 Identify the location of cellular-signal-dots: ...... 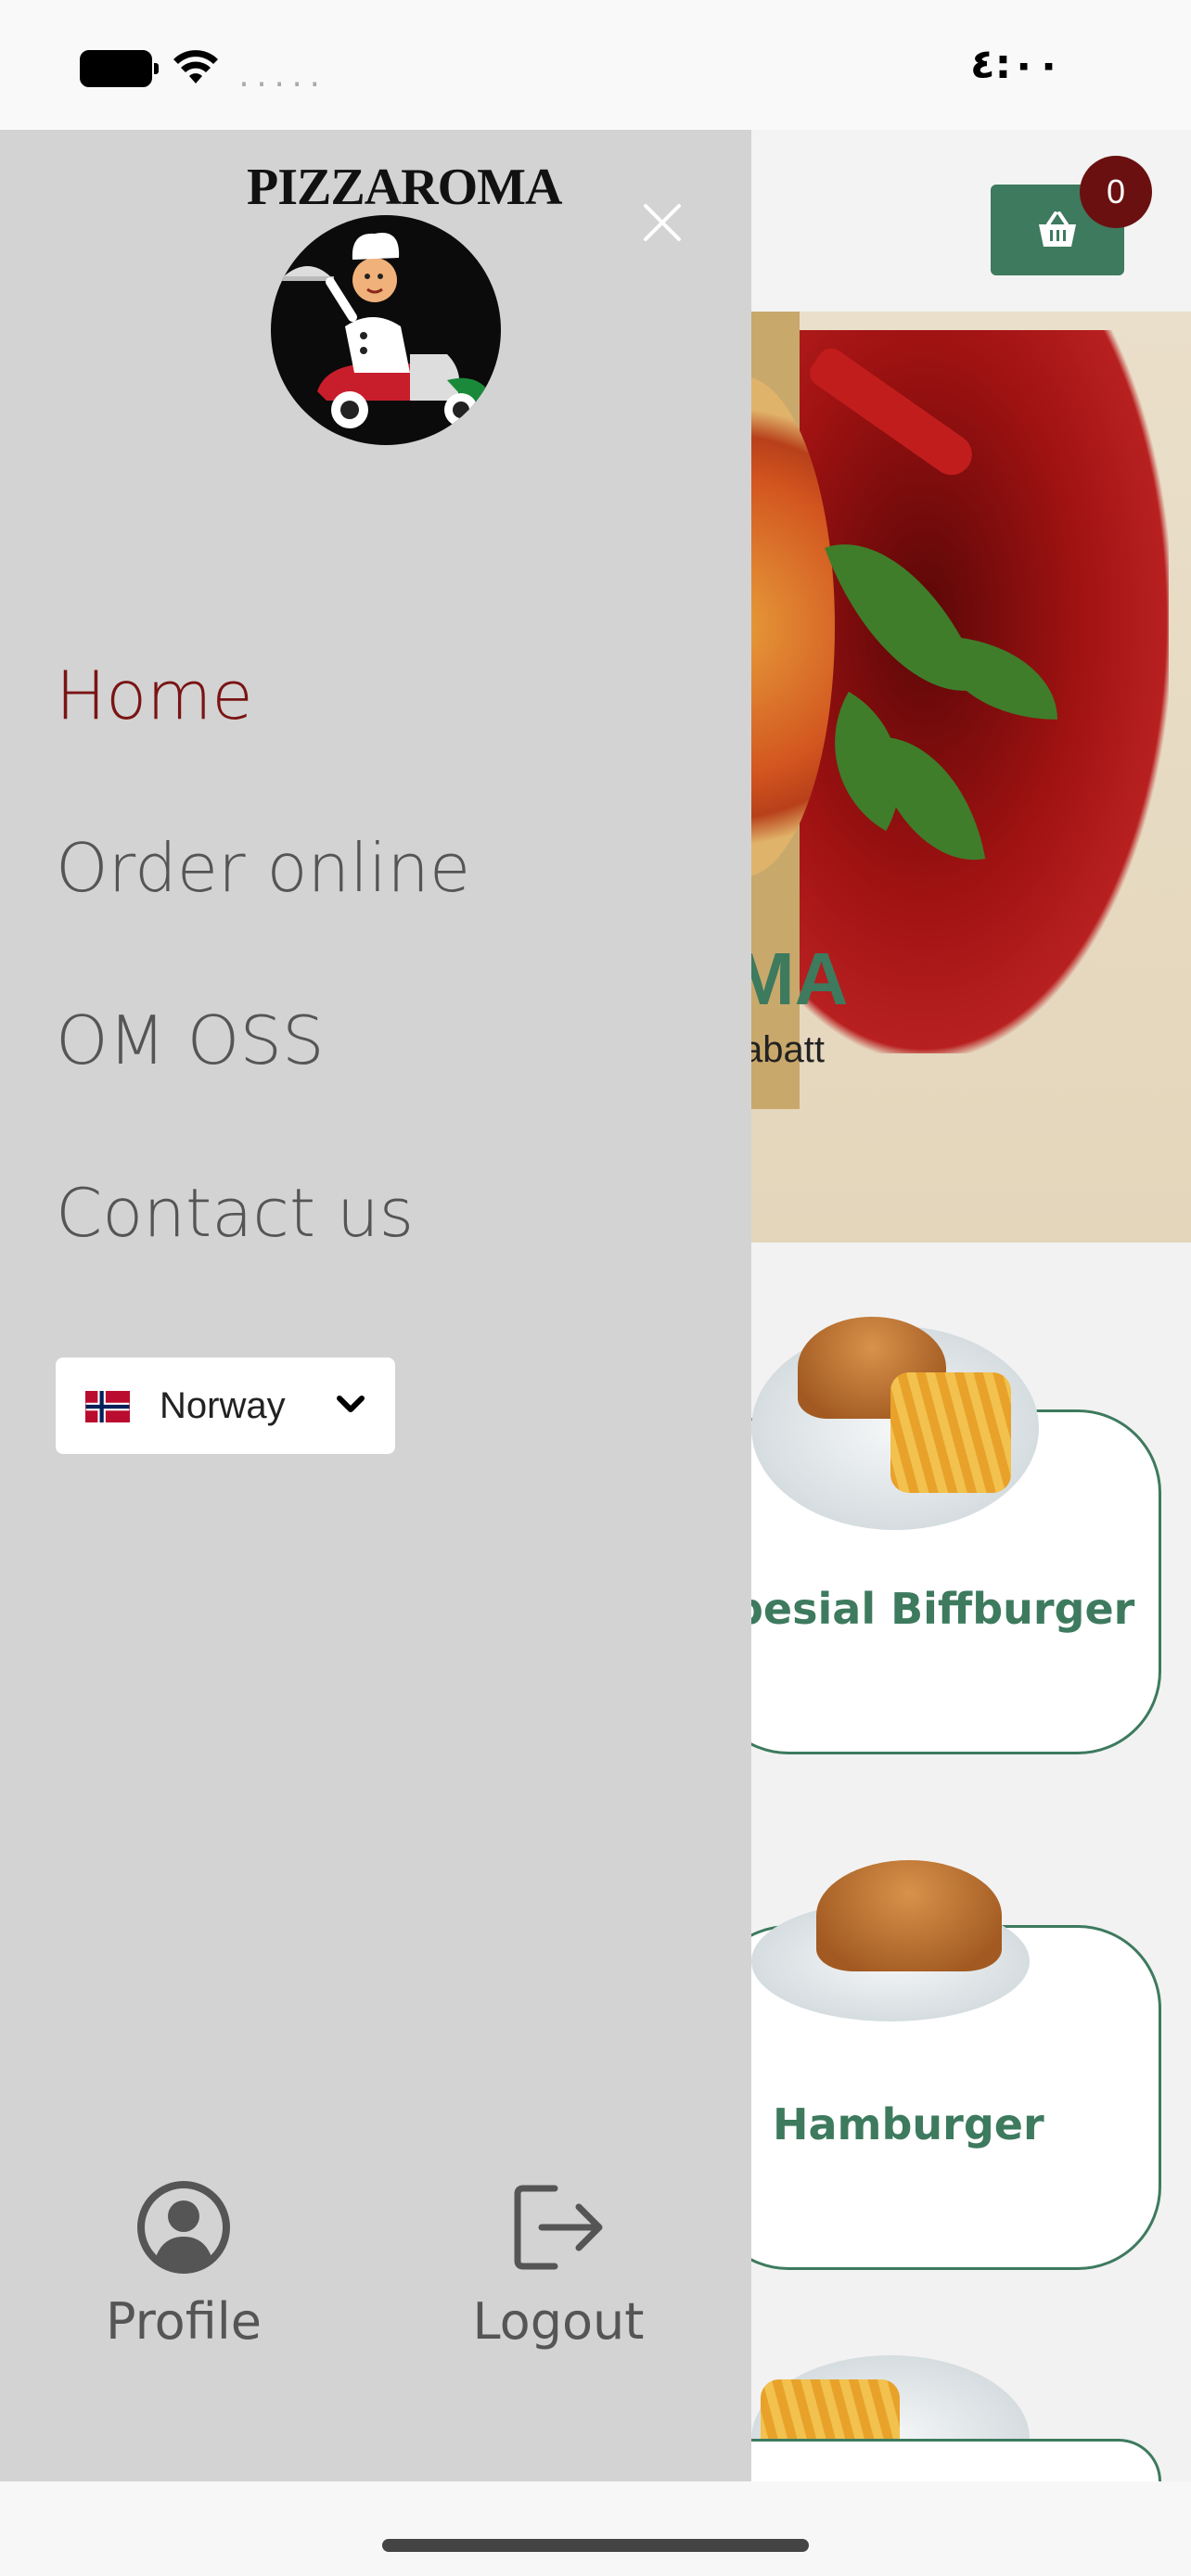
(280, 77).